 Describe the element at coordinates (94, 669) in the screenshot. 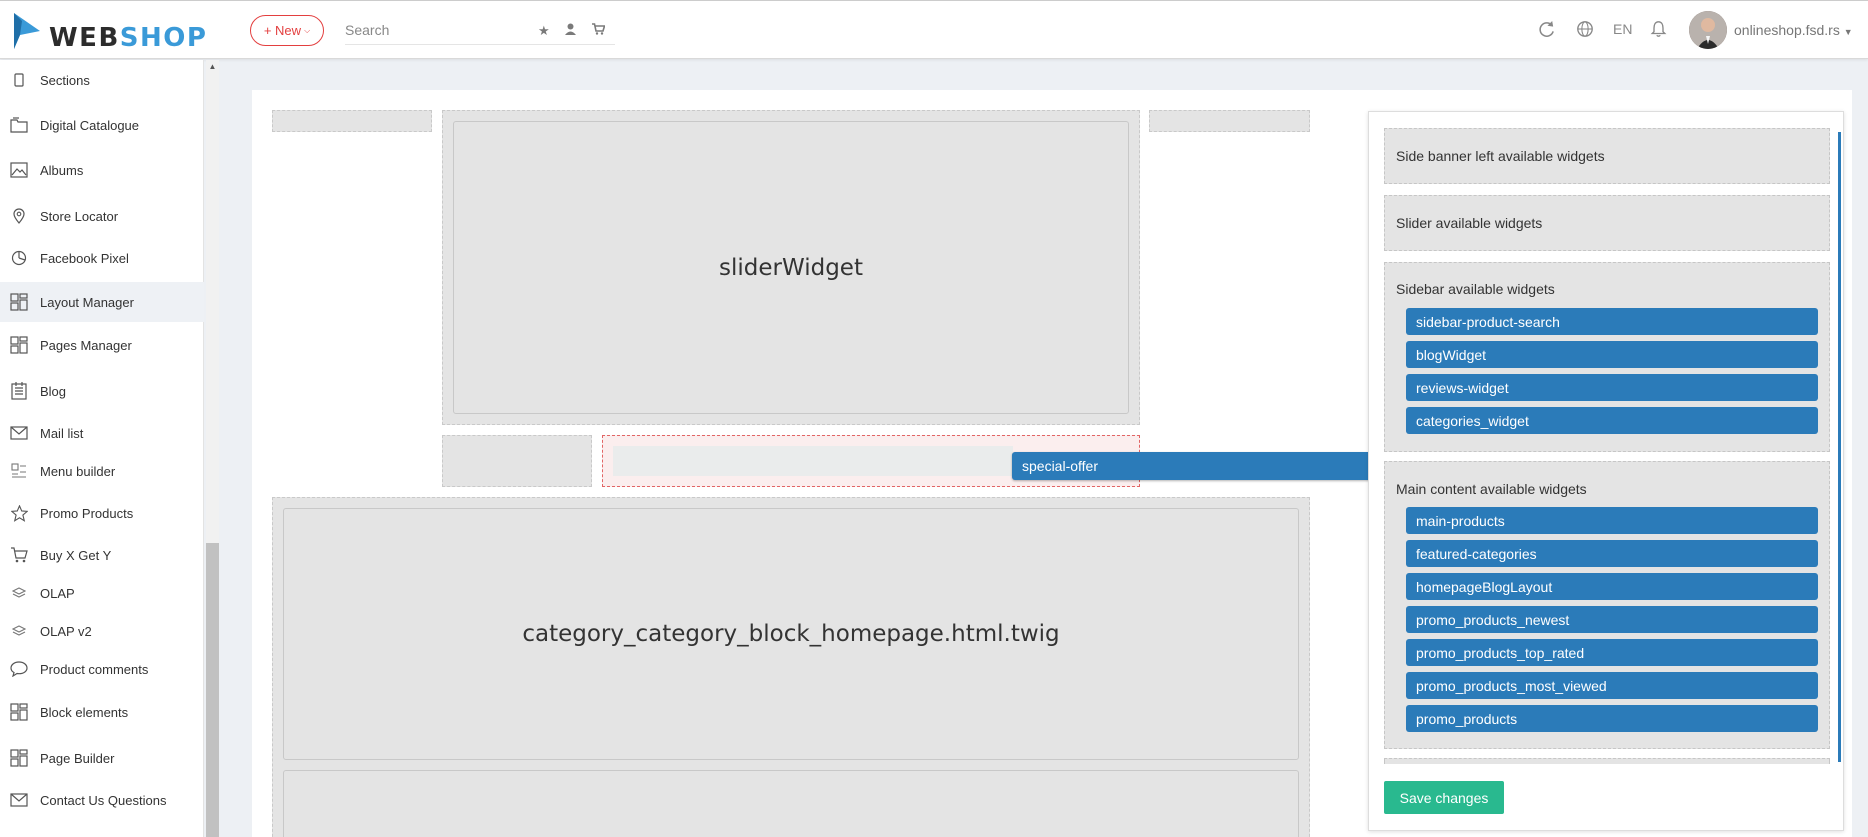

I see `sidebar-item-label: Product comments` at that location.